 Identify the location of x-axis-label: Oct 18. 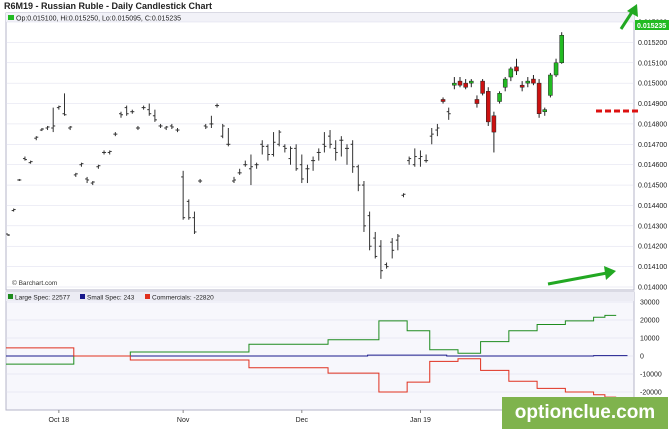
(59, 420).